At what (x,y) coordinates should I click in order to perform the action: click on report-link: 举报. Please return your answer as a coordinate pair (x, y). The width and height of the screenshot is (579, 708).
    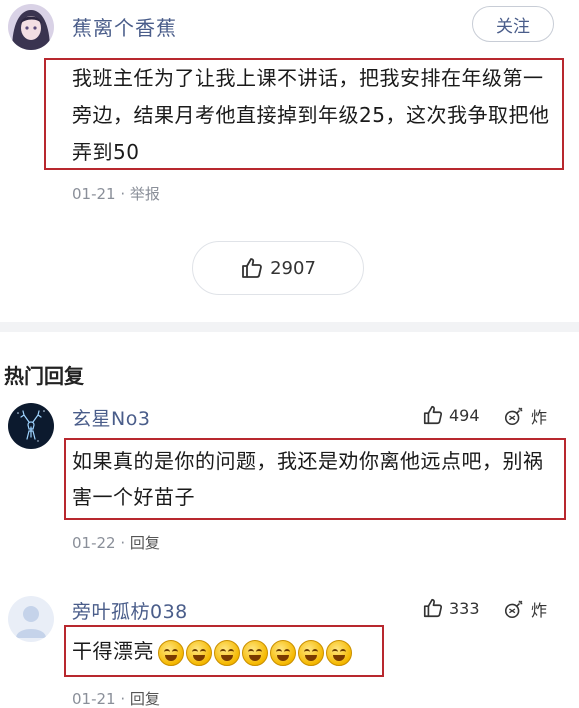
    Looking at the image, I should click on (145, 194).